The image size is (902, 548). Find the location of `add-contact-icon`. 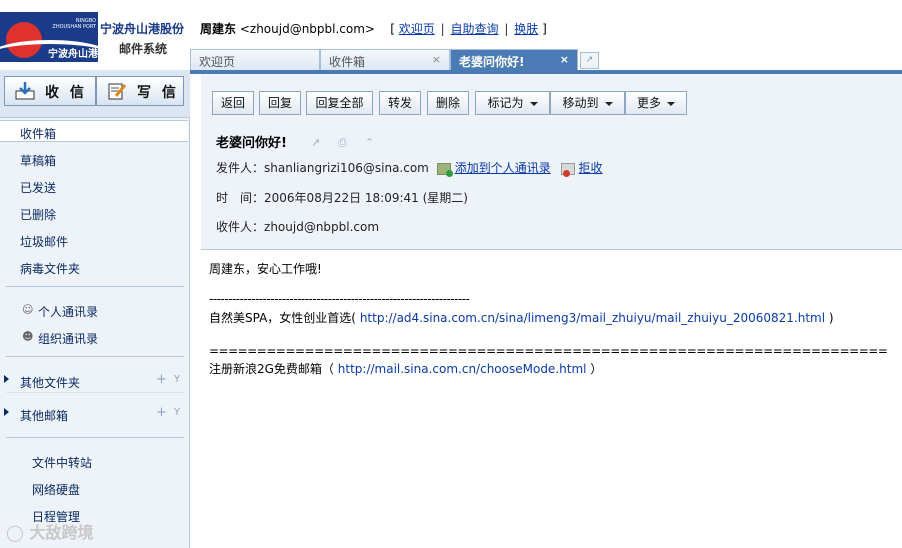

add-contact-icon is located at coordinates (444, 169).